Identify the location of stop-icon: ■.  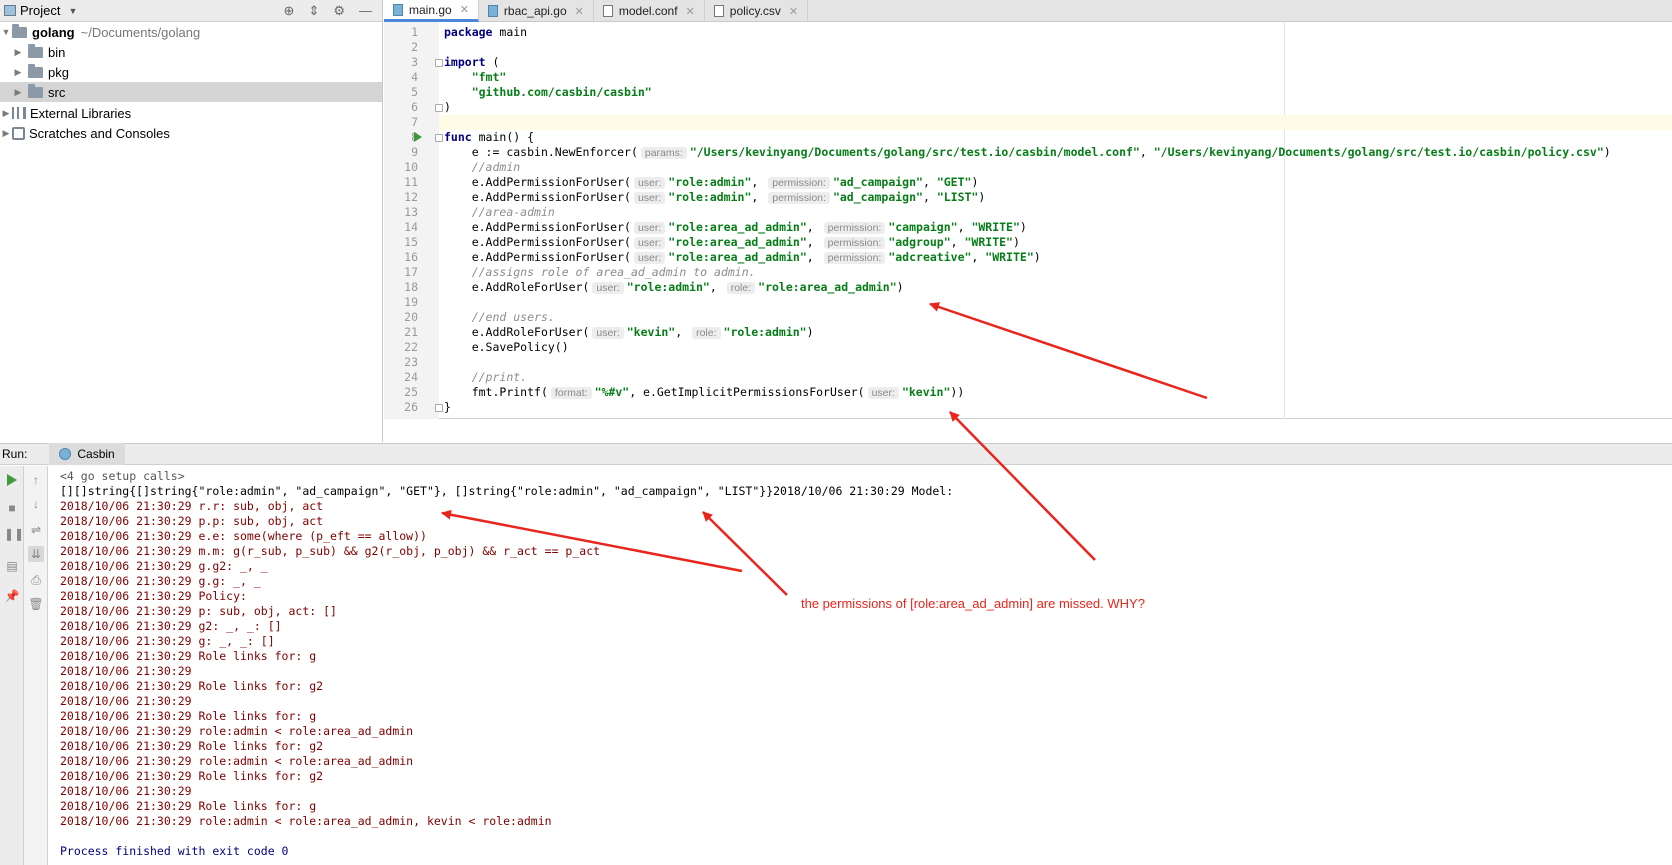
(12, 508).